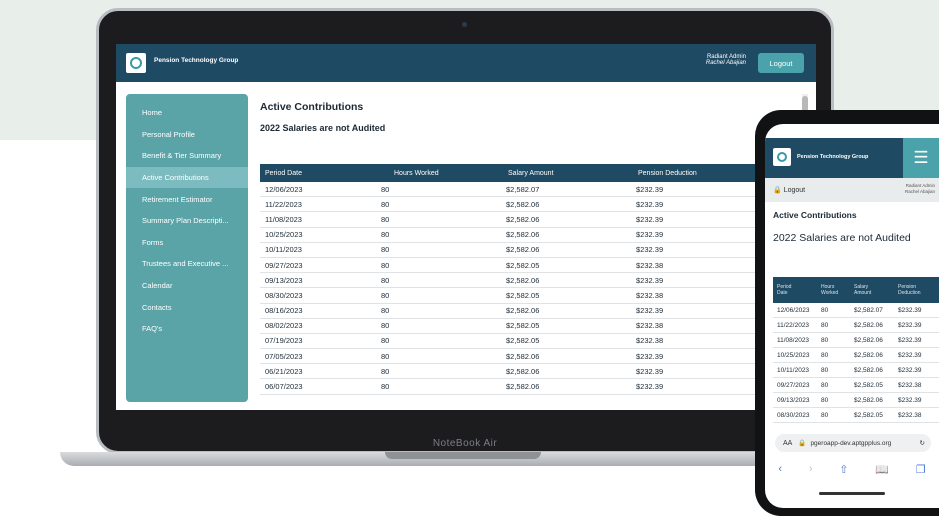 The width and height of the screenshot is (939, 516). What do you see at coordinates (811, 469) in the screenshot?
I see `forward-arrow-icon: ›` at bounding box center [811, 469].